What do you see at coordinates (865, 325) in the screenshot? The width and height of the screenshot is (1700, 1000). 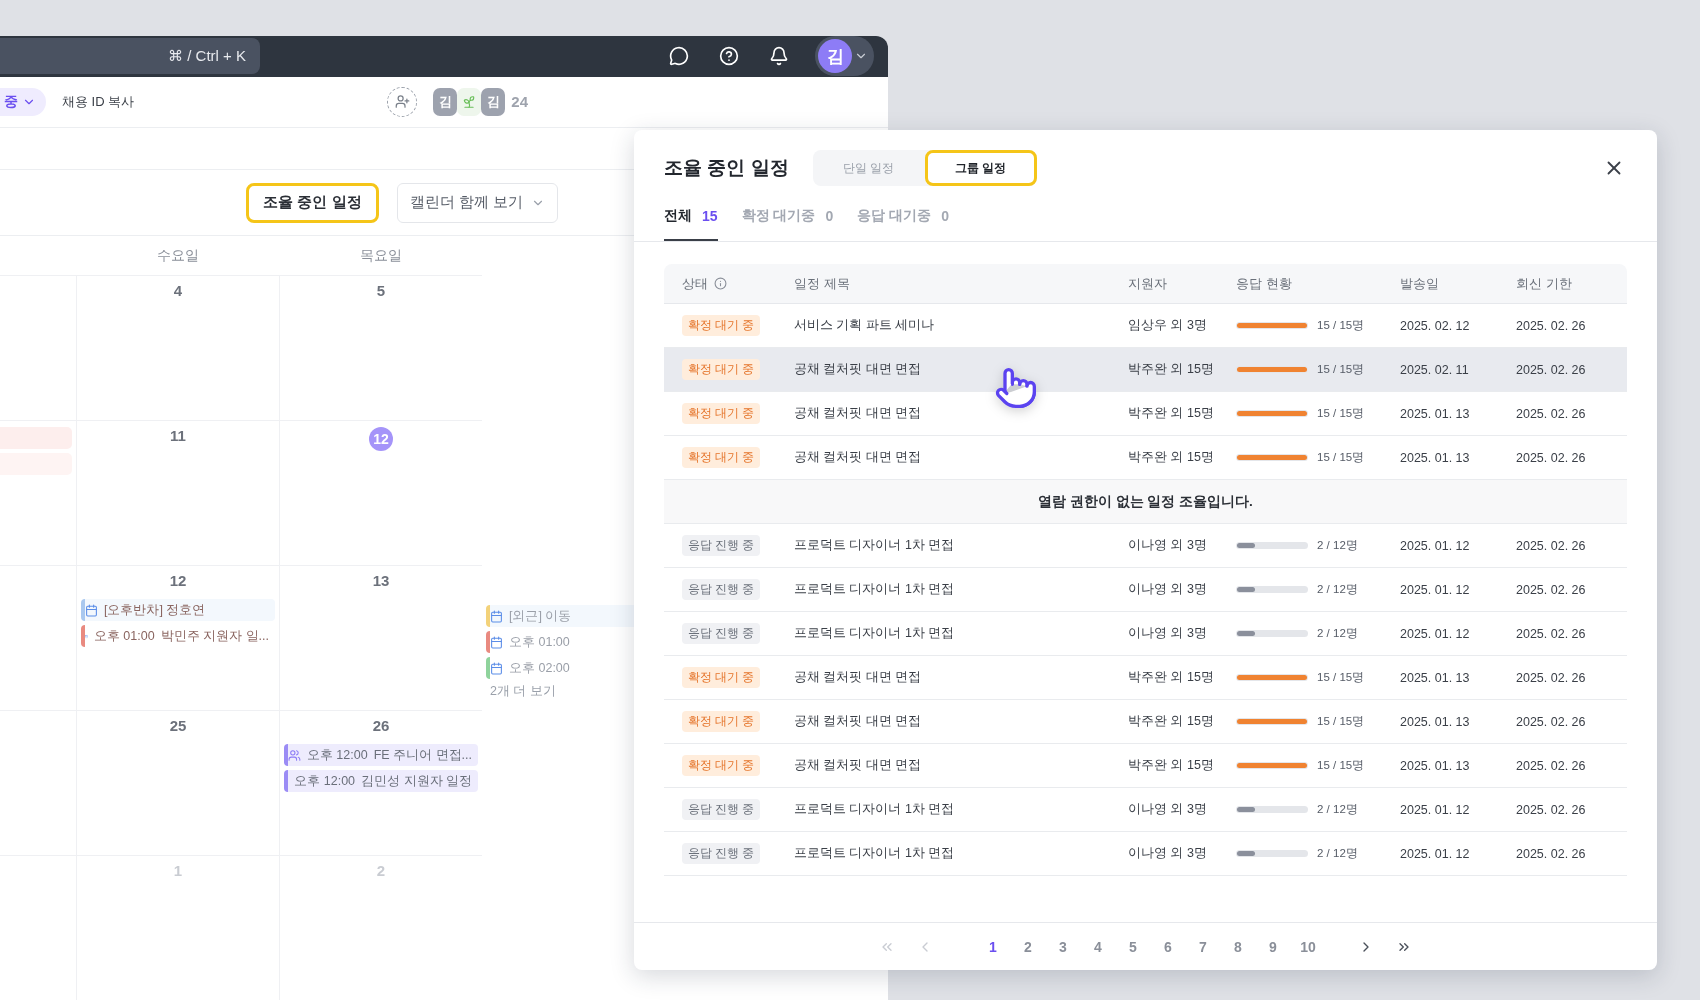 I see `schedule-title: 서비스 기획 파트 세미나` at bounding box center [865, 325].